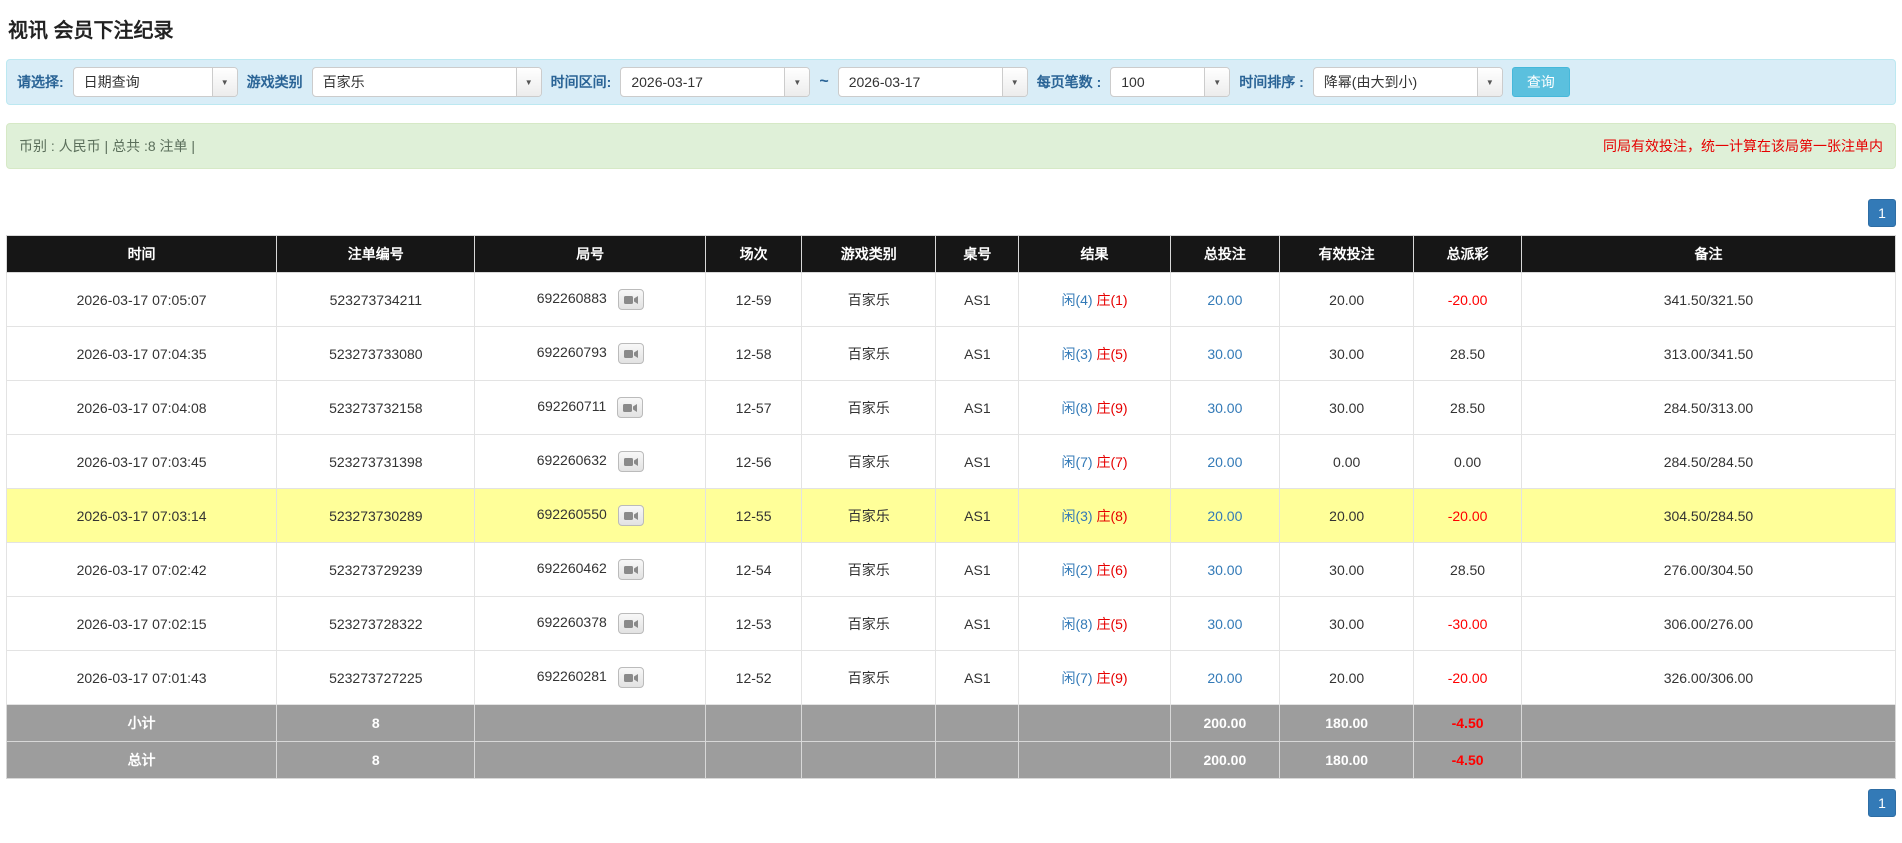  Describe the element at coordinates (1467, 353) in the screenshot. I see `payout-cell: 28.50` at that location.